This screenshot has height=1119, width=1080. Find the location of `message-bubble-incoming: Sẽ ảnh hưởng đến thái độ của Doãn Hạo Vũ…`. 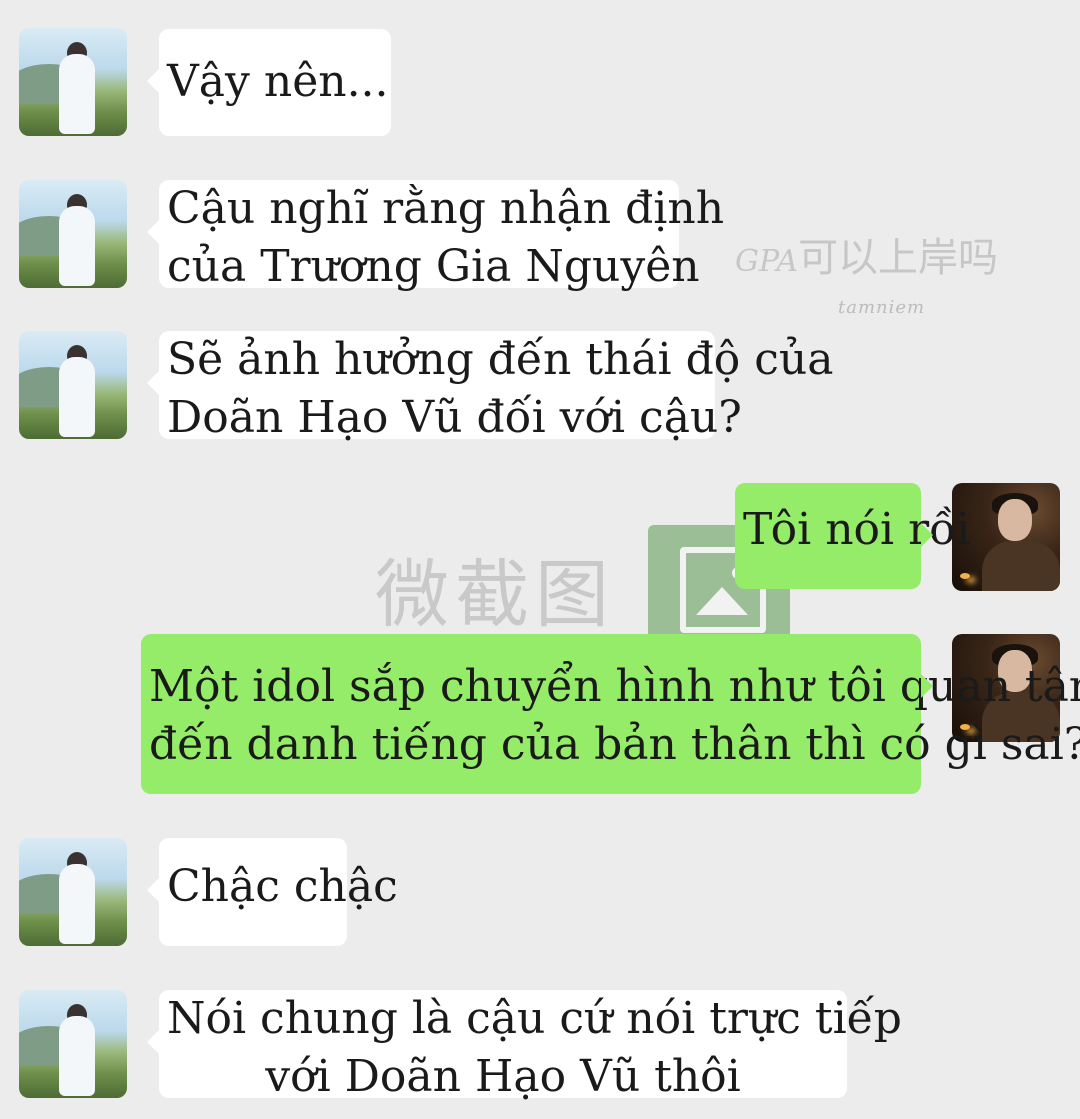

message-bubble-incoming: Sẽ ảnh hưởng đến thái độ của Doãn Hạo Vũ… is located at coordinates (490, 387).